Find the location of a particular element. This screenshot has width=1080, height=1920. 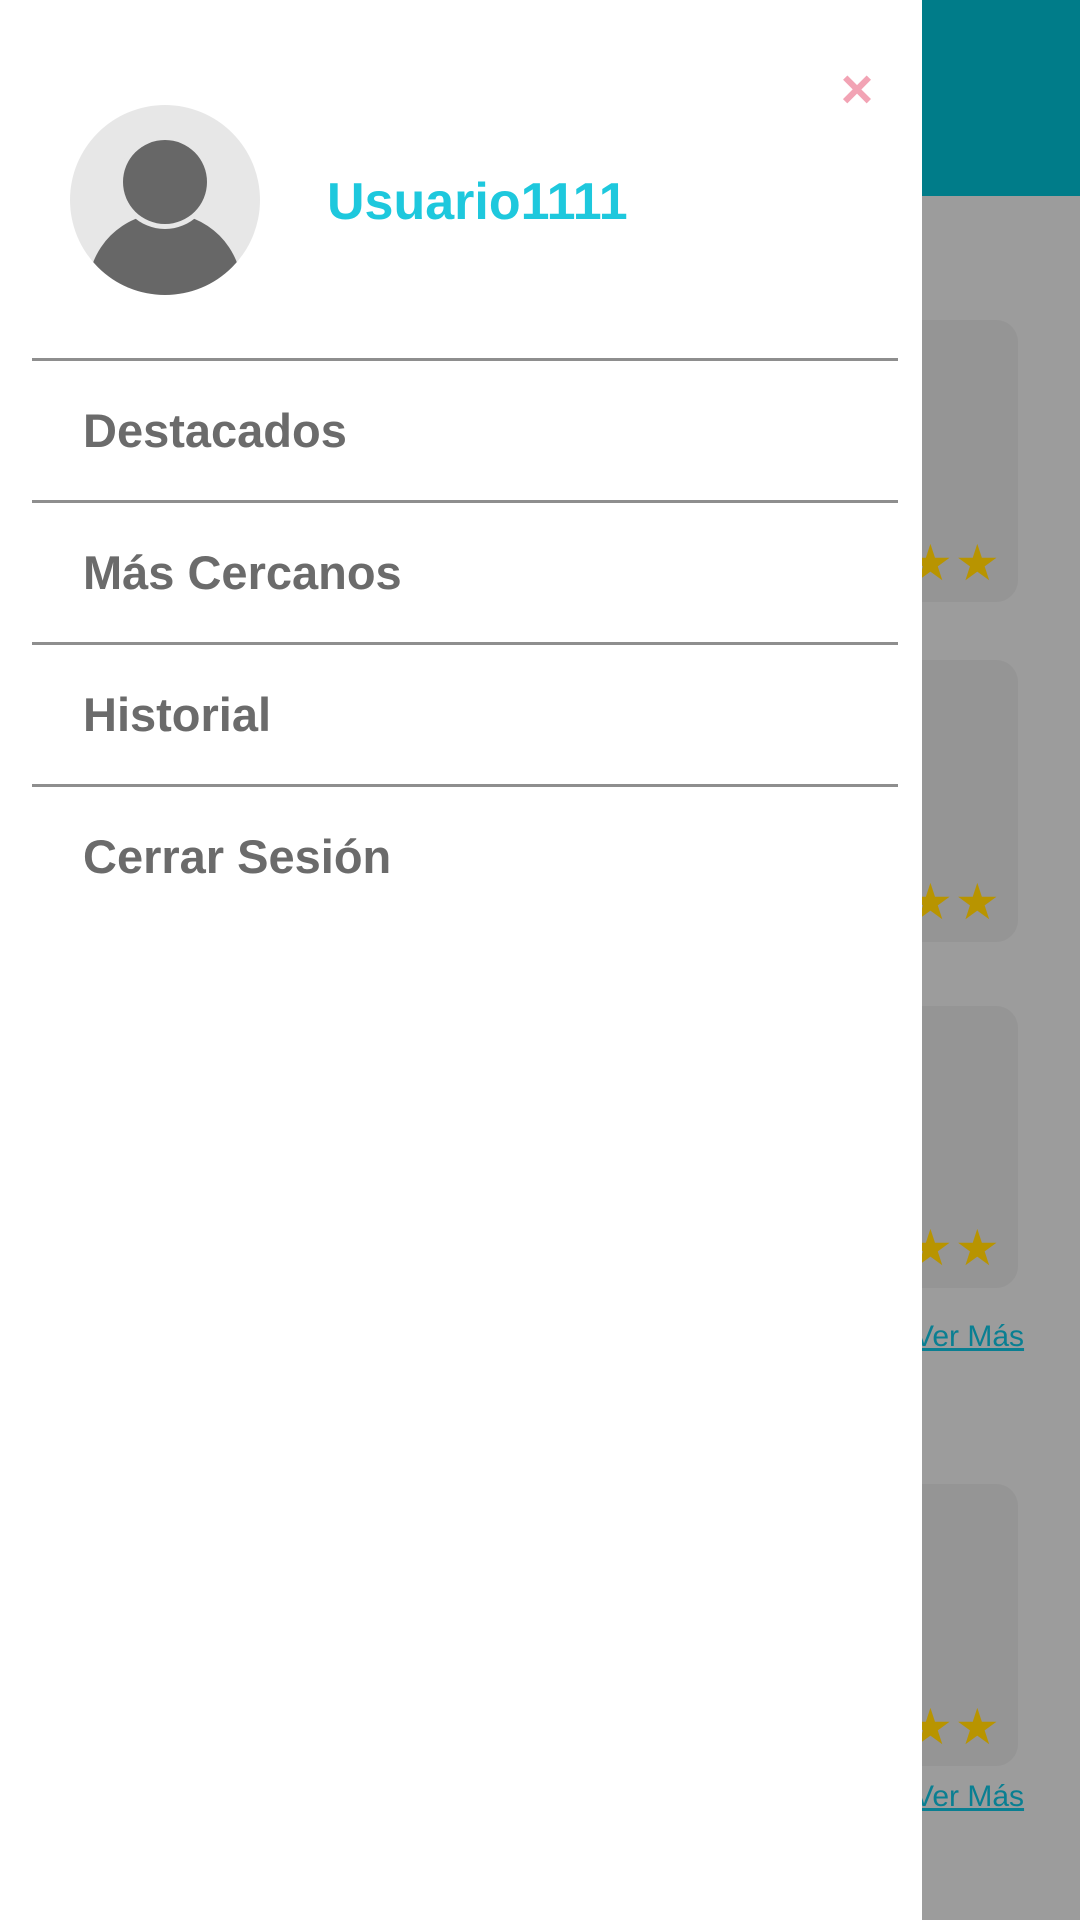

avatar is located at coordinates (165, 200).